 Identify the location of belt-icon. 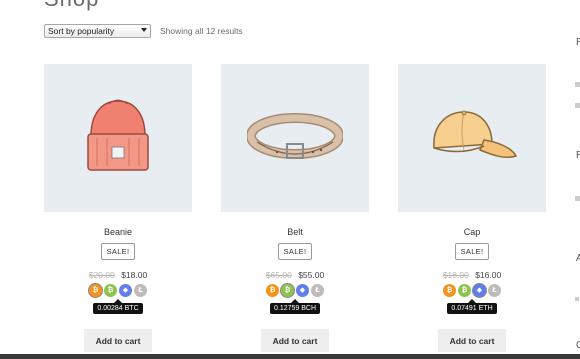
(295, 136).